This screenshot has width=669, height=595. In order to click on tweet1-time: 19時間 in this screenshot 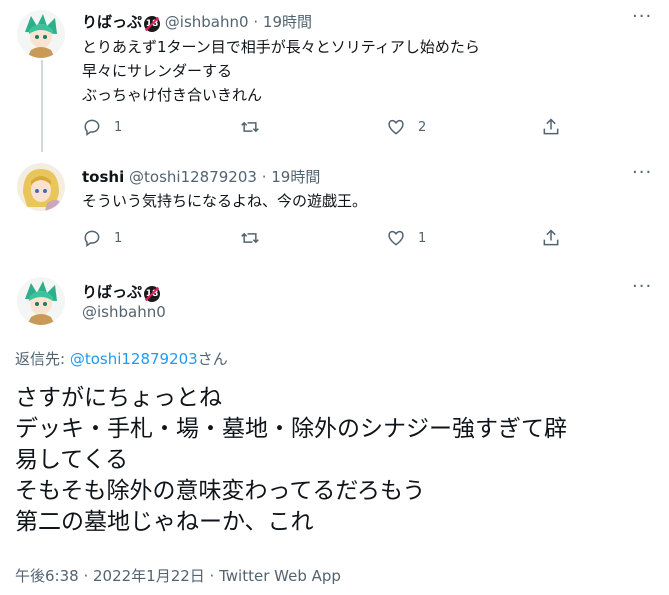, I will do `click(287, 22)`.